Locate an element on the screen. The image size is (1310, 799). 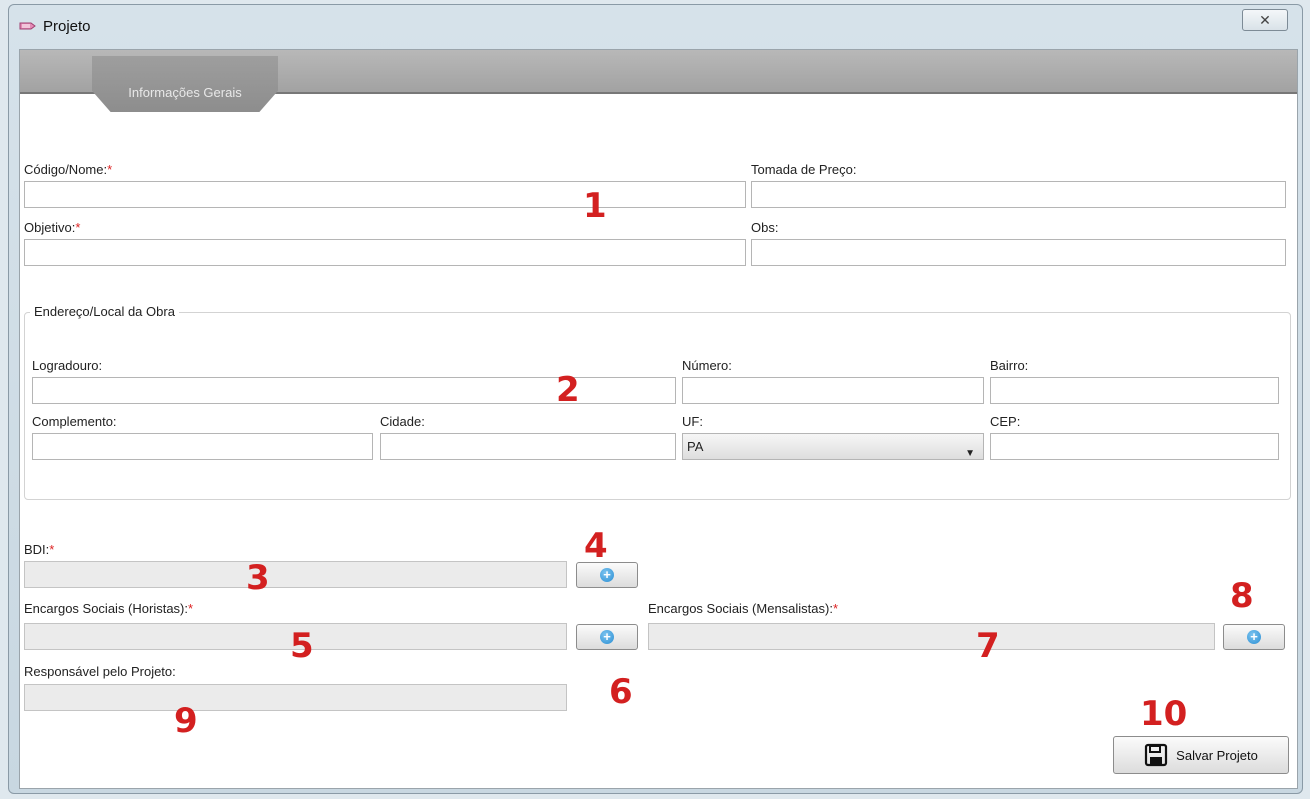
marker-8: 8 is located at coordinates (1242, 596).